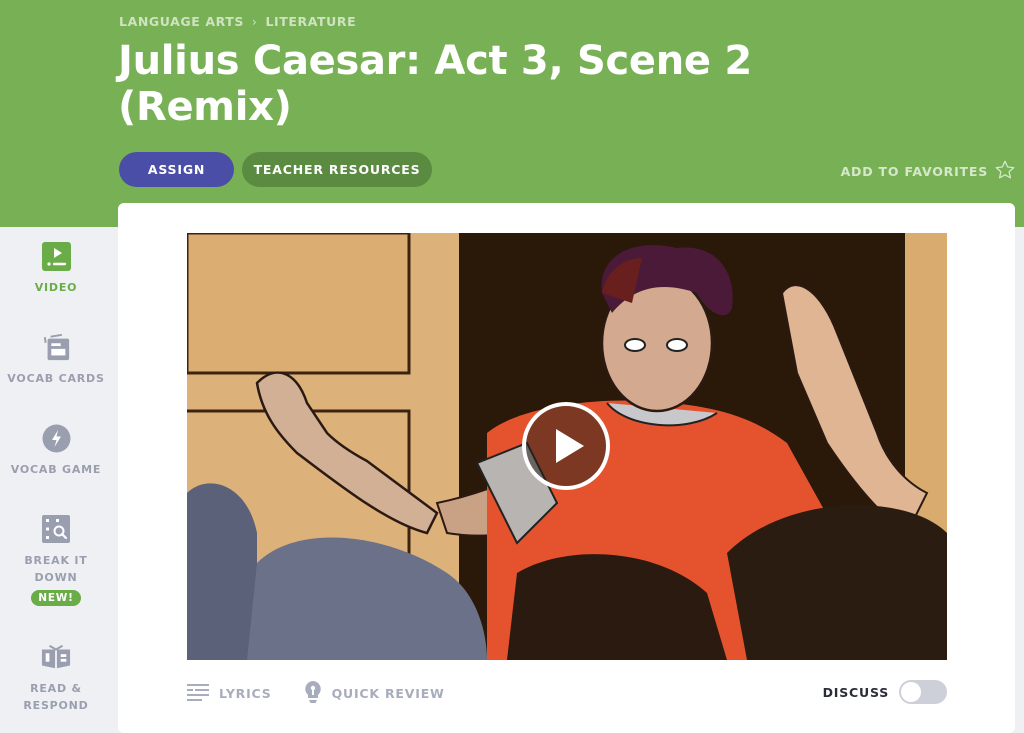  I want to click on play-icon, so click(569, 446).